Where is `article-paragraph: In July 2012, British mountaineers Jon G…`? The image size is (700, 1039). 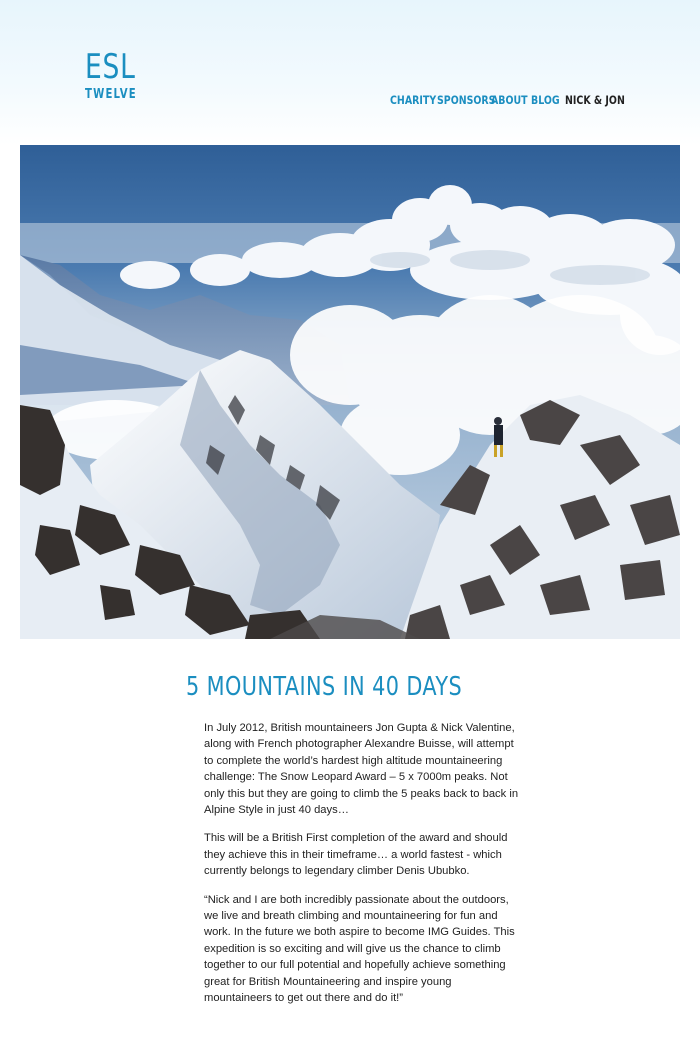
article-paragraph: In July 2012, British mountaineers Jon G… is located at coordinates (361, 769).